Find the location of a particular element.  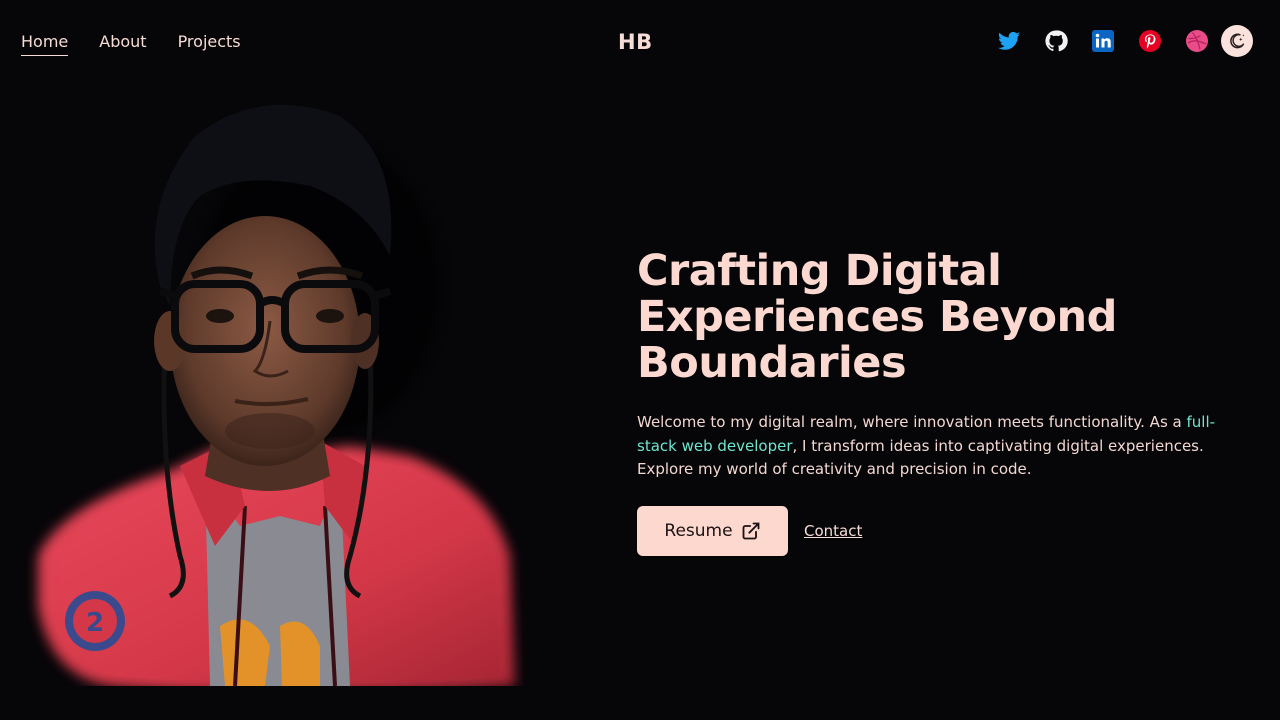

hero-title-line: Boundaries is located at coordinates (772, 363).